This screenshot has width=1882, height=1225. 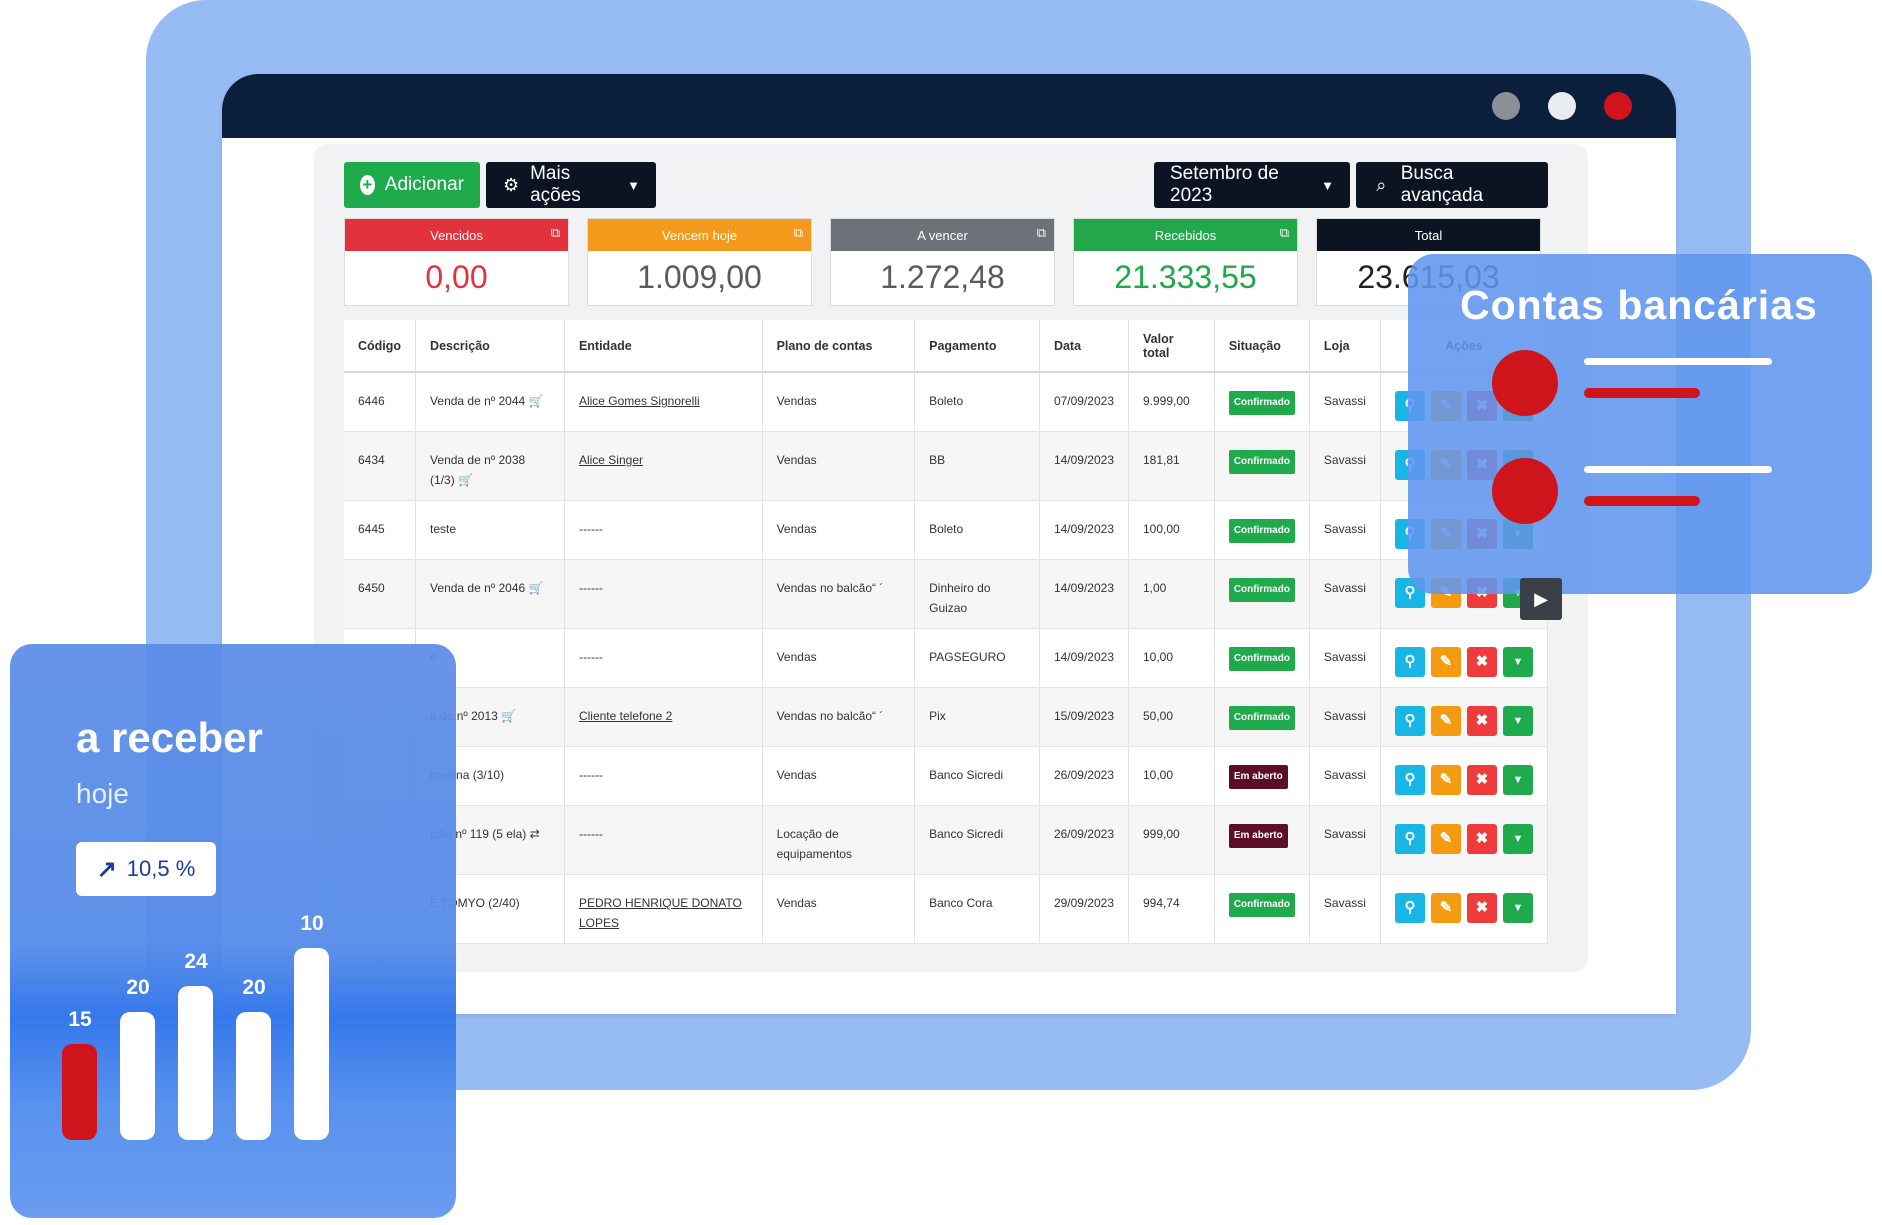 What do you see at coordinates (699, 262) in the screenshot?
I see `summary-card: Vencem hoje ⧉ 1.009,00` at bounding box center [699, 262].